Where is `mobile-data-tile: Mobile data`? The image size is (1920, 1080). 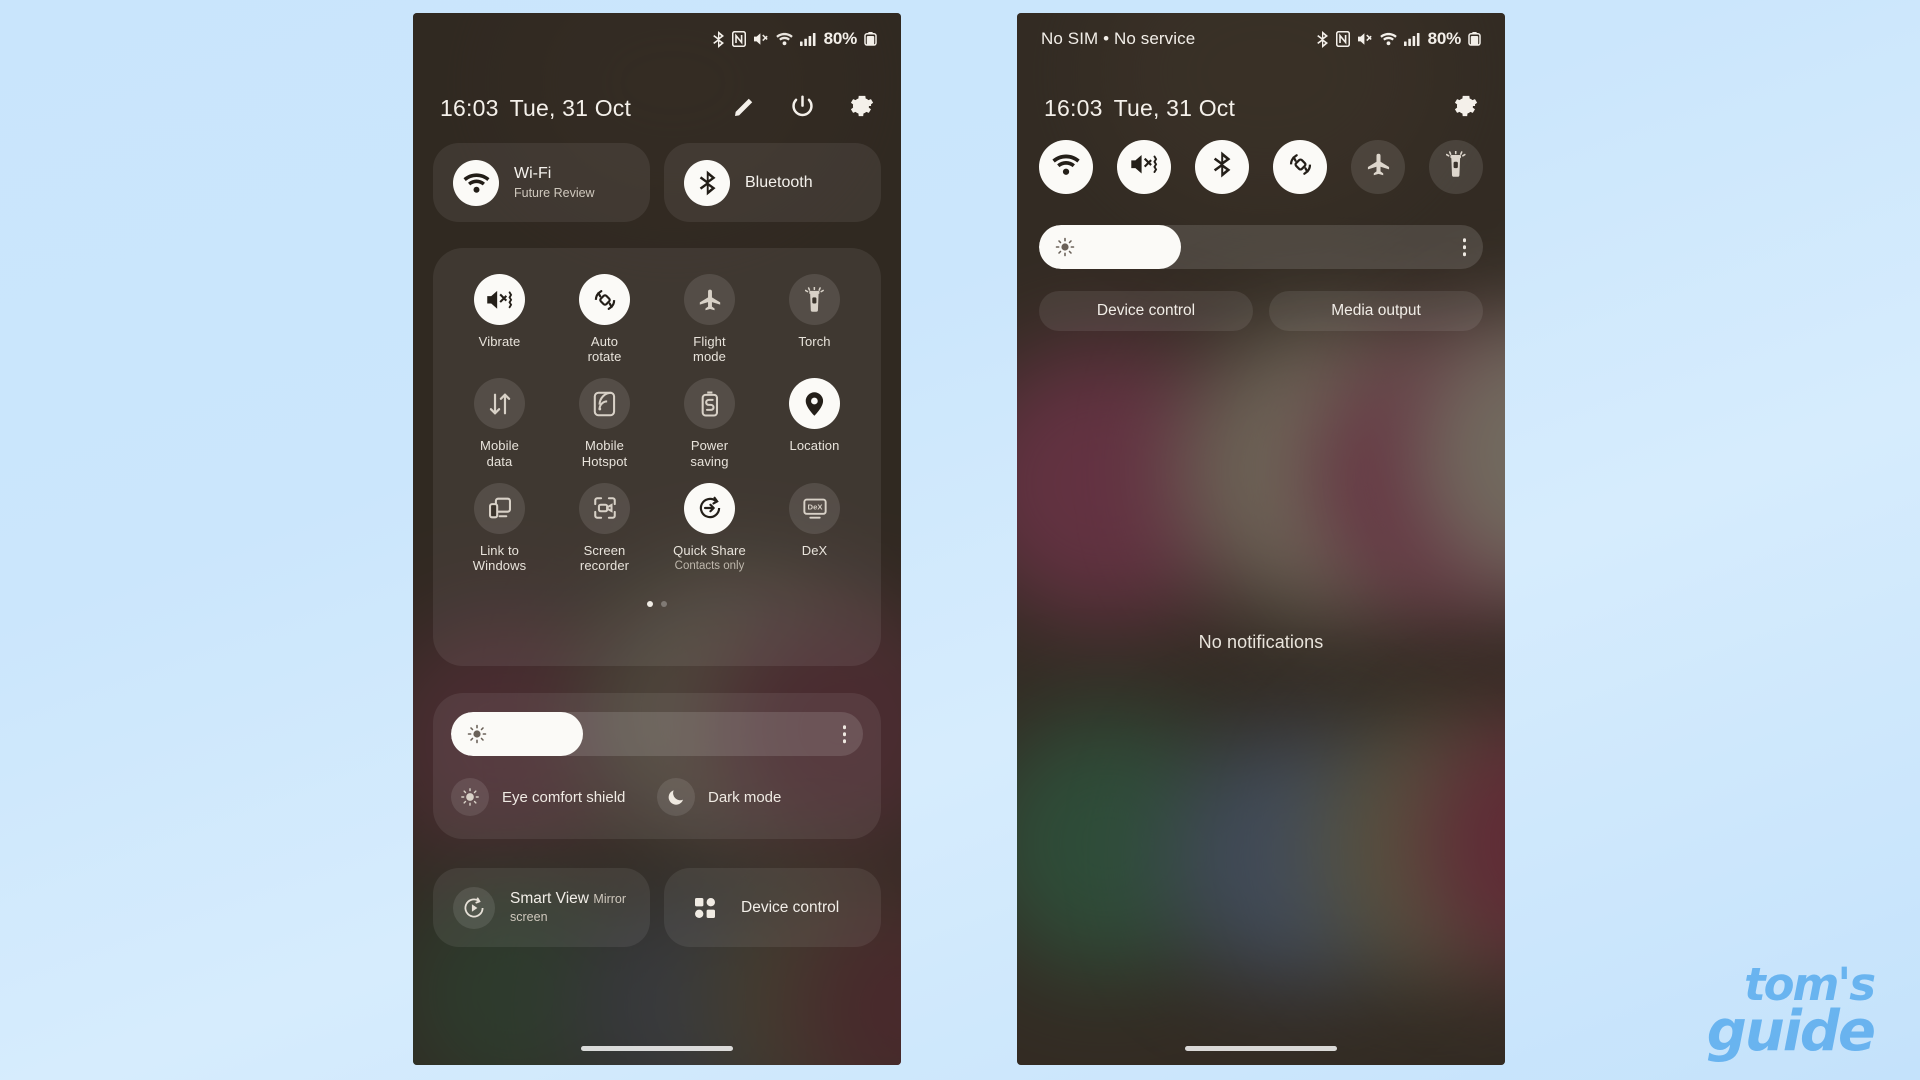
mobile-data-tile: Mobile data is located at coordinates (499, 423).